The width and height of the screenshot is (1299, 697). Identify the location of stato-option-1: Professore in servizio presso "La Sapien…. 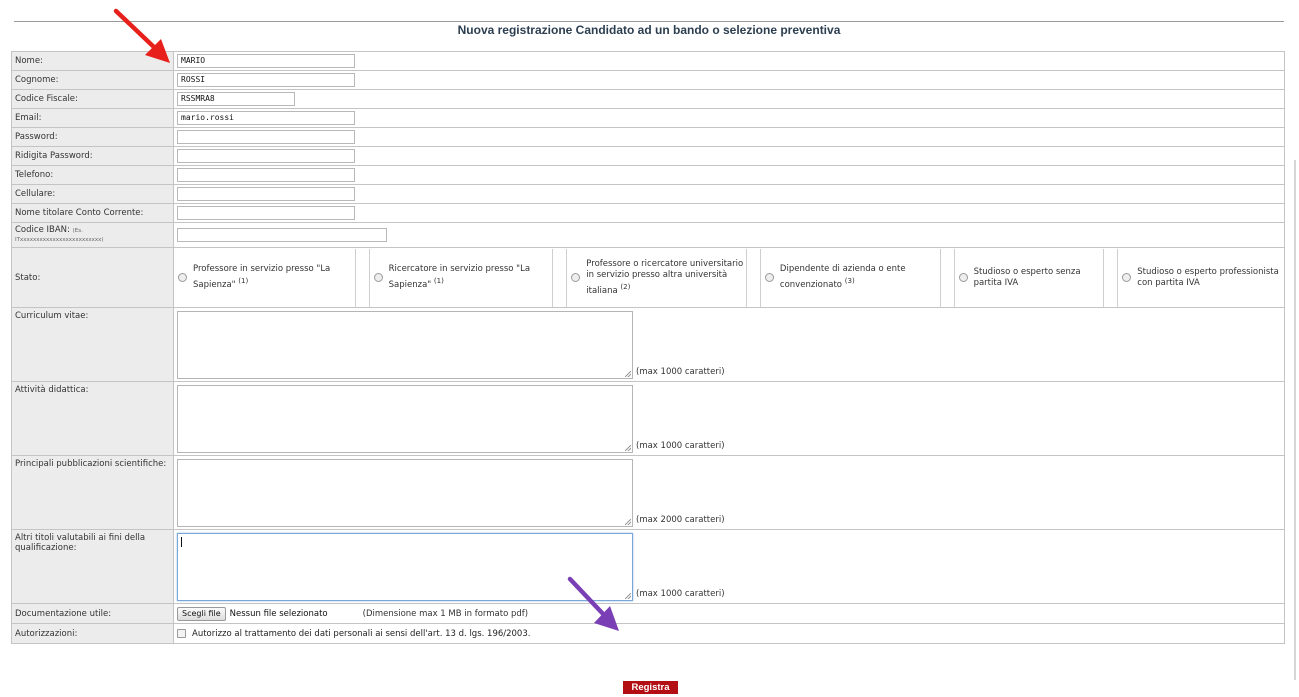
(265, 277).